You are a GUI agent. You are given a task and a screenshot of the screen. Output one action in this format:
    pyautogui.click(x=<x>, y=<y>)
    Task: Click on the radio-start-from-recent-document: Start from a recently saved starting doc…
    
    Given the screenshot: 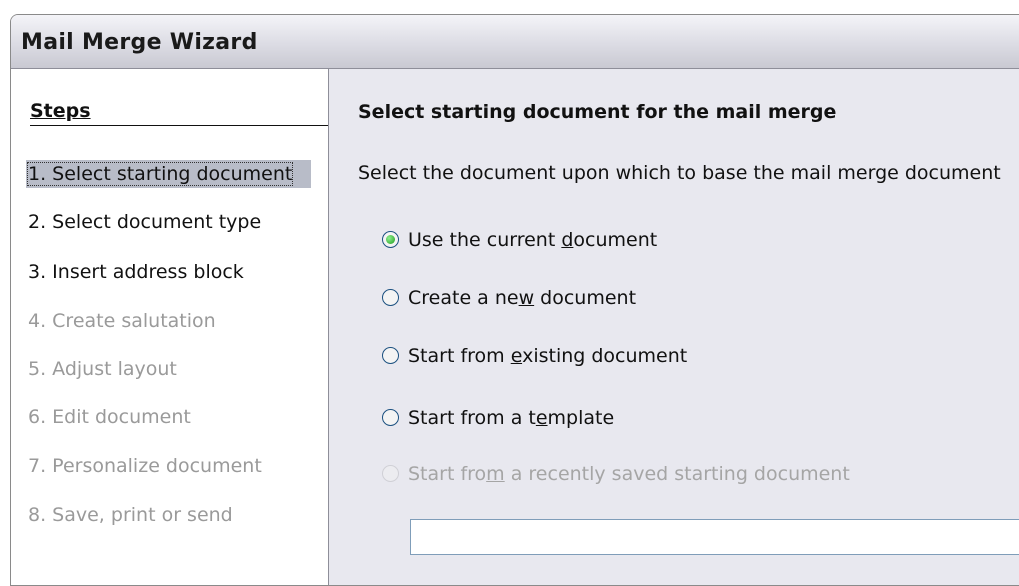 What is the action you would take?
    pyautogui.click(x=616, y=474)
    